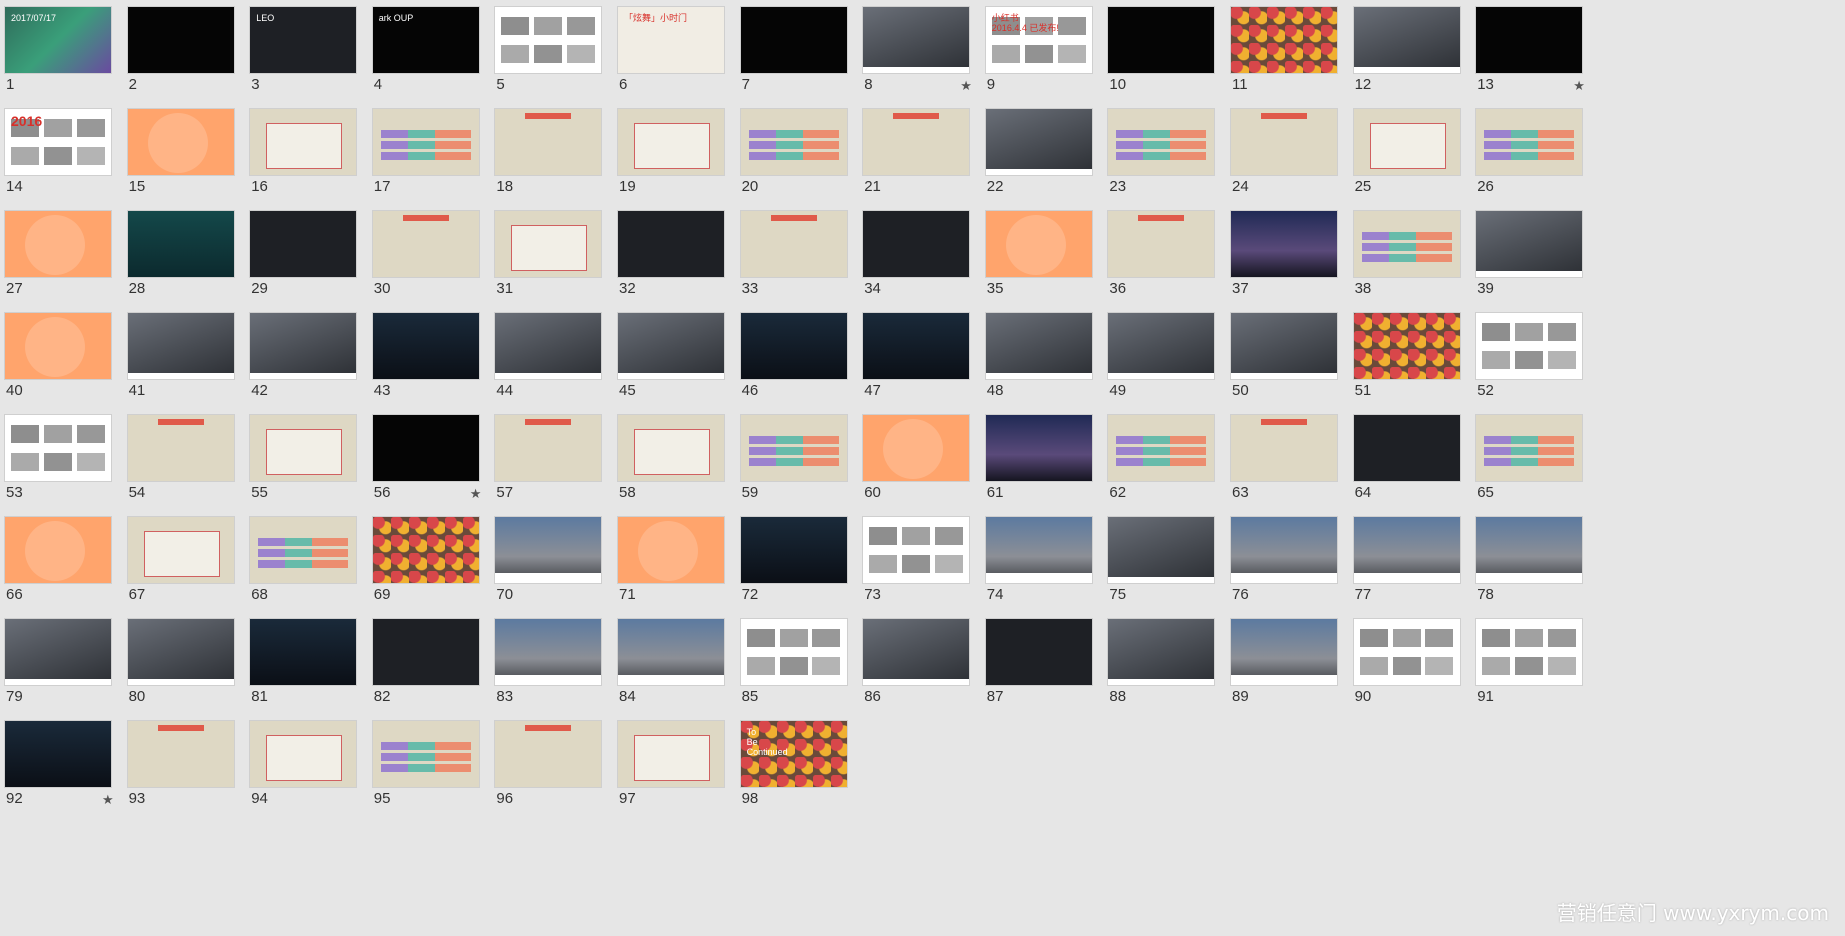 Image resolution: width=1845 pixels, height=936 pixels. I want to click on slide-thumbnail-93: 93, so click(179, 761).